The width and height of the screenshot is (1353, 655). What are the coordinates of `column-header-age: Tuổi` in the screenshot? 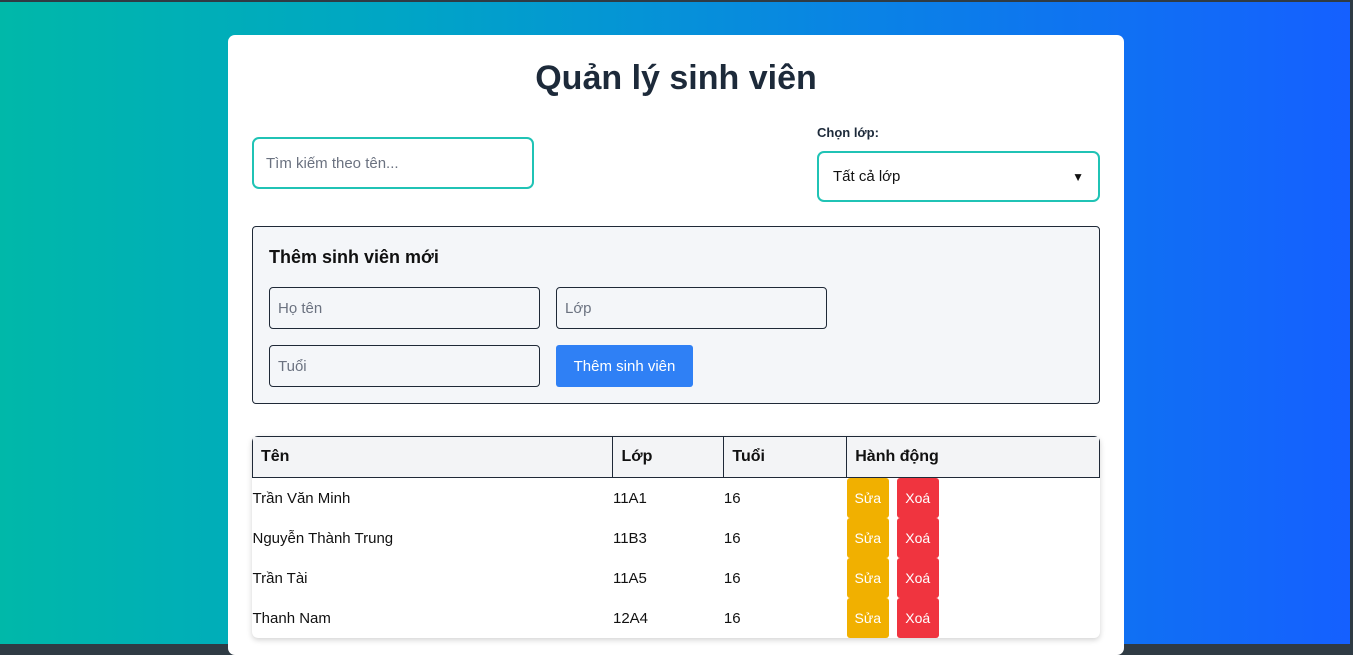 It's located at (785, 457).